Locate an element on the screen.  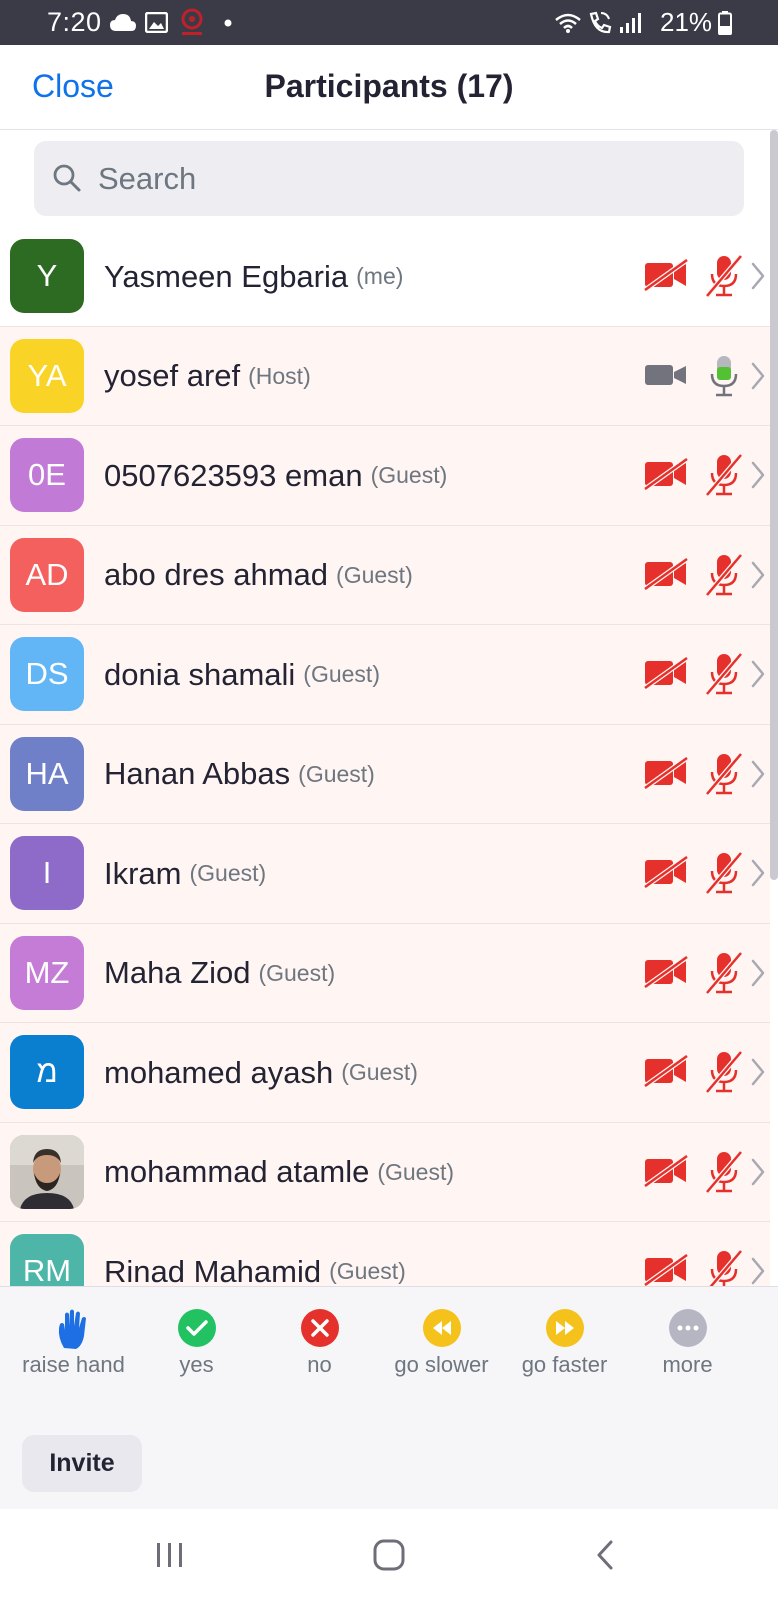
participant-role: (Host) is located at coordinates (279, 375).